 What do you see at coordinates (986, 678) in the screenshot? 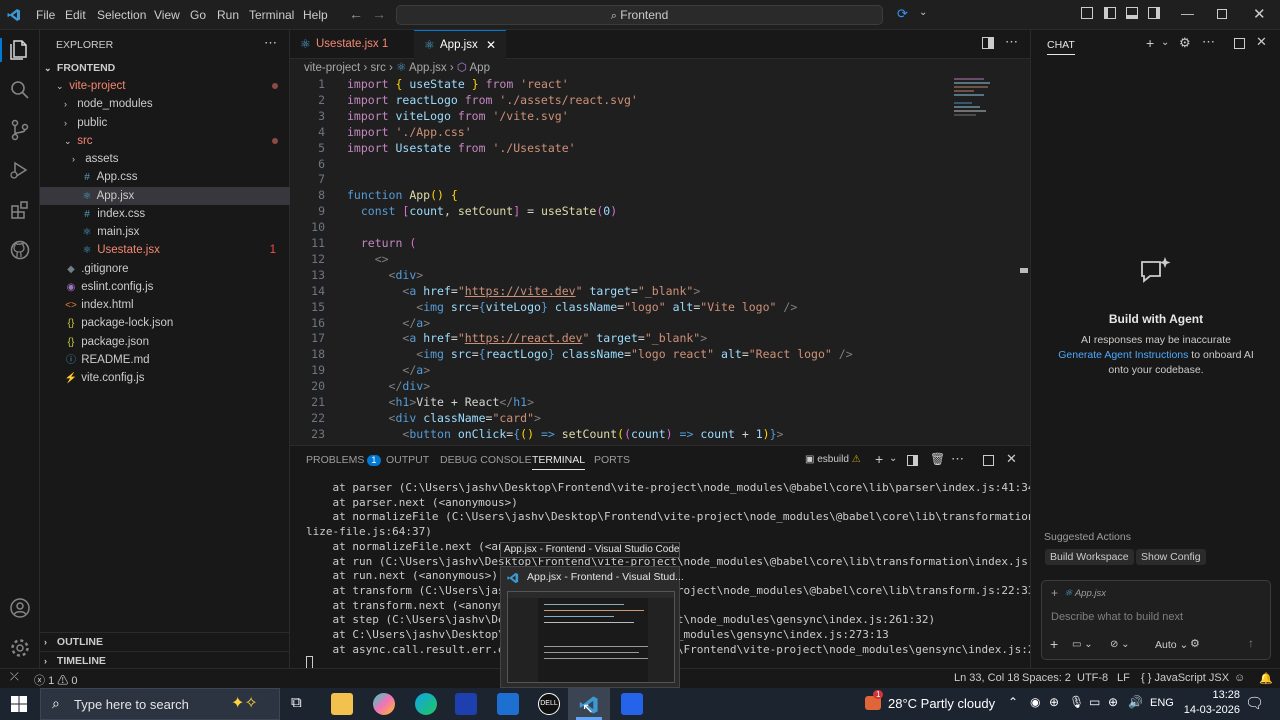
I see `cursor-position: Ln 33, Col 18` at bounding box center [986, 678].